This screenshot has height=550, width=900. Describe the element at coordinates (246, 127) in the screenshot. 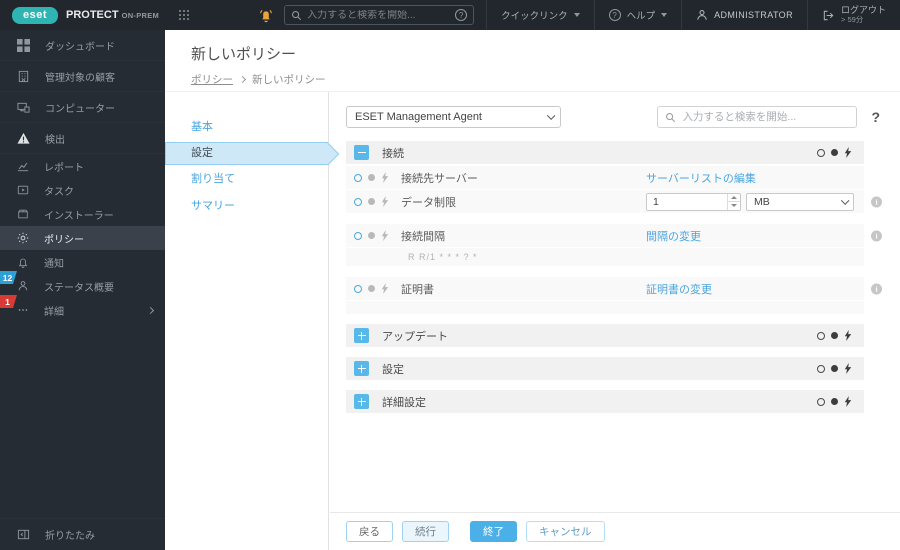

I see `wizard-step-basic: 基本` at that location.